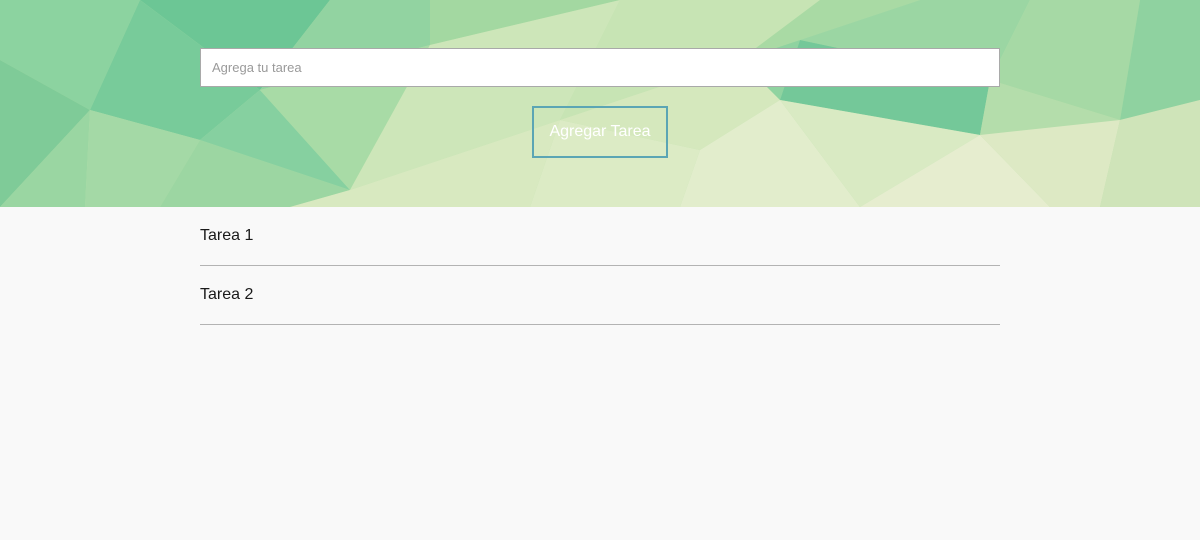 The height and width of the screenshot is (540, 1200). I want to click on task-label: Tarea 1, so click(227, 235).